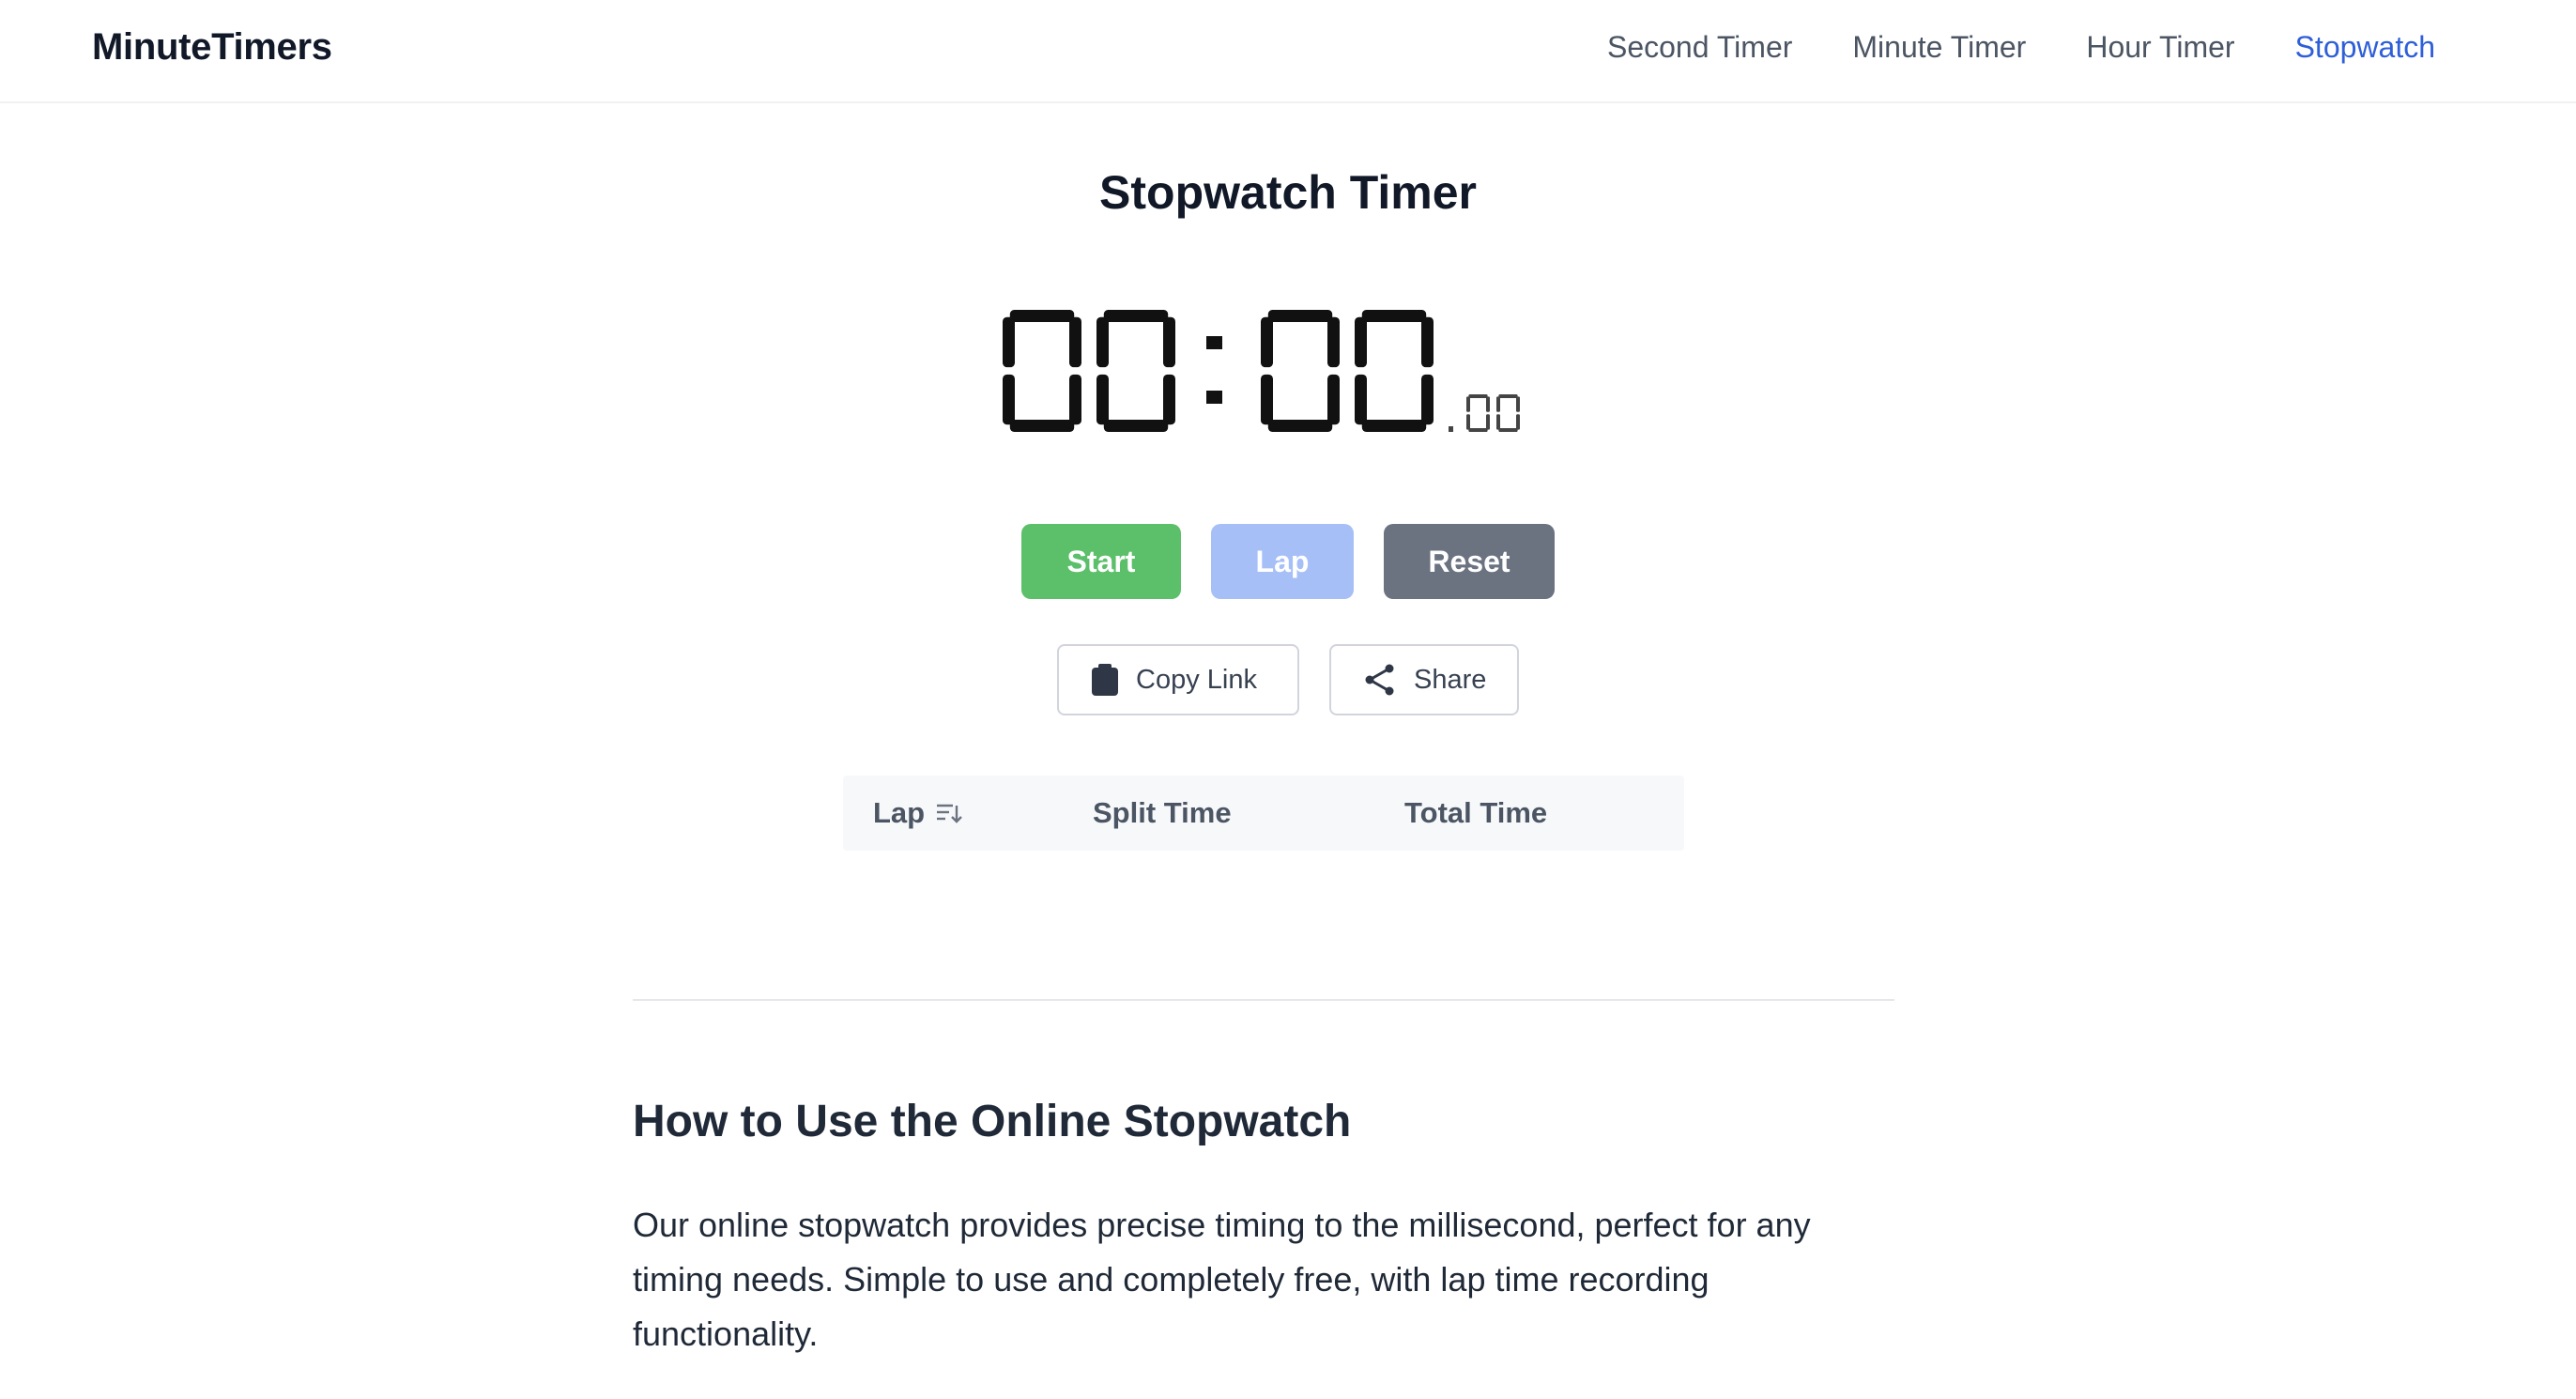 The image size is (2576, 1399). What do you see at coordinates (1101, 561) in the screenshot?
I see `start-button: Start` at bounding box center [1101, 561].